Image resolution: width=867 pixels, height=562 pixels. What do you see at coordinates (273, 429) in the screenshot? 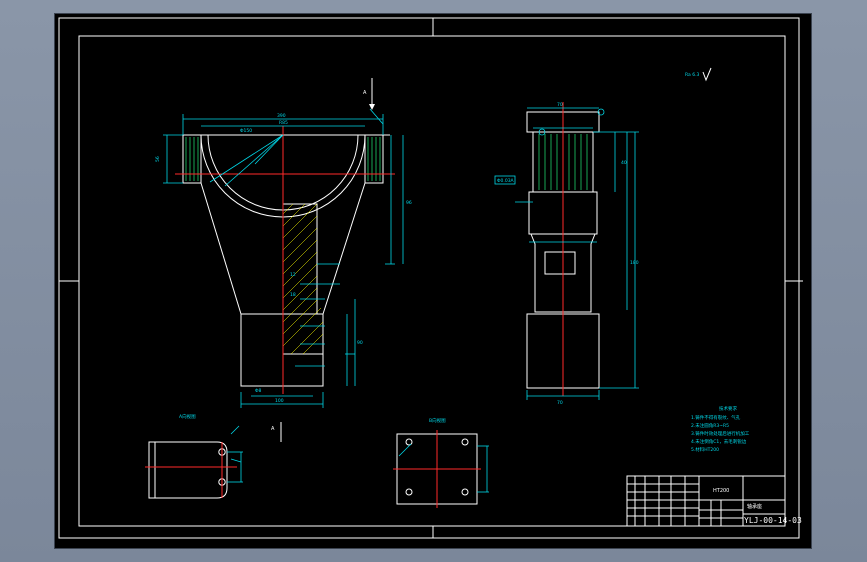
I see `section-label-bottom: A` at bounding box center [273, 429].